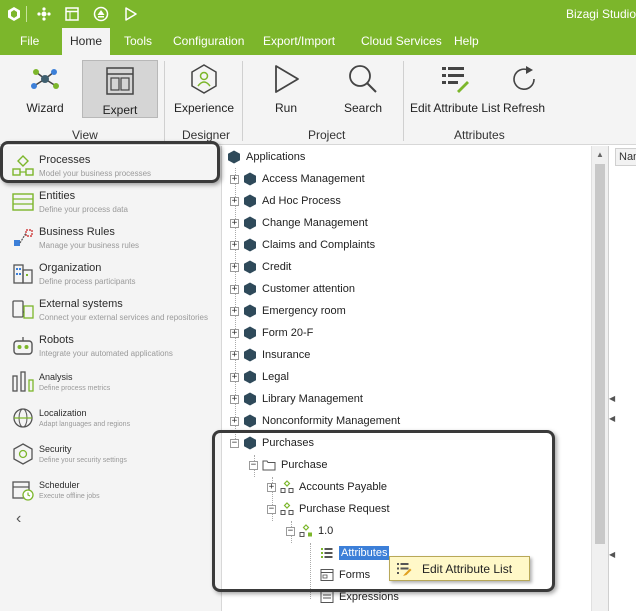 The image size is (636, 611). Describe the element at coordinates (86, 41) in the screenshot. I see `menu-home: Home` at that location.